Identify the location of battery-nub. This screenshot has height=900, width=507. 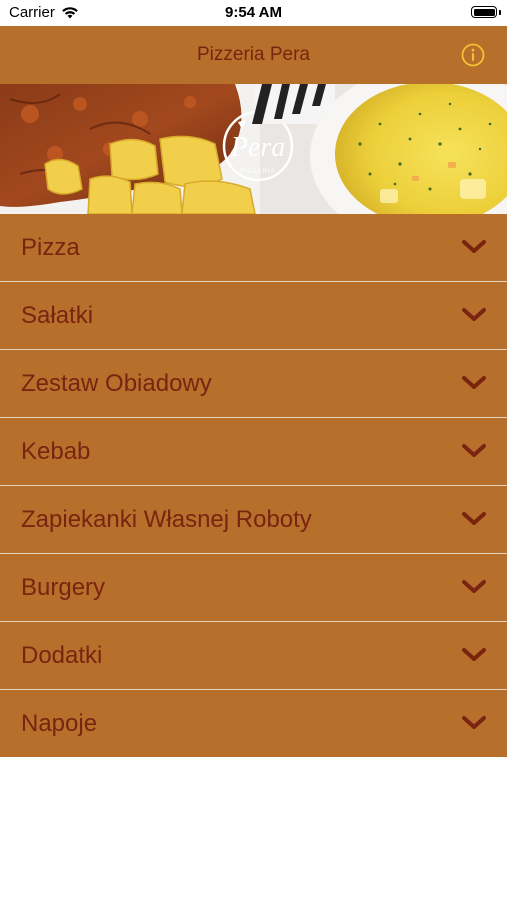
(500, 12).